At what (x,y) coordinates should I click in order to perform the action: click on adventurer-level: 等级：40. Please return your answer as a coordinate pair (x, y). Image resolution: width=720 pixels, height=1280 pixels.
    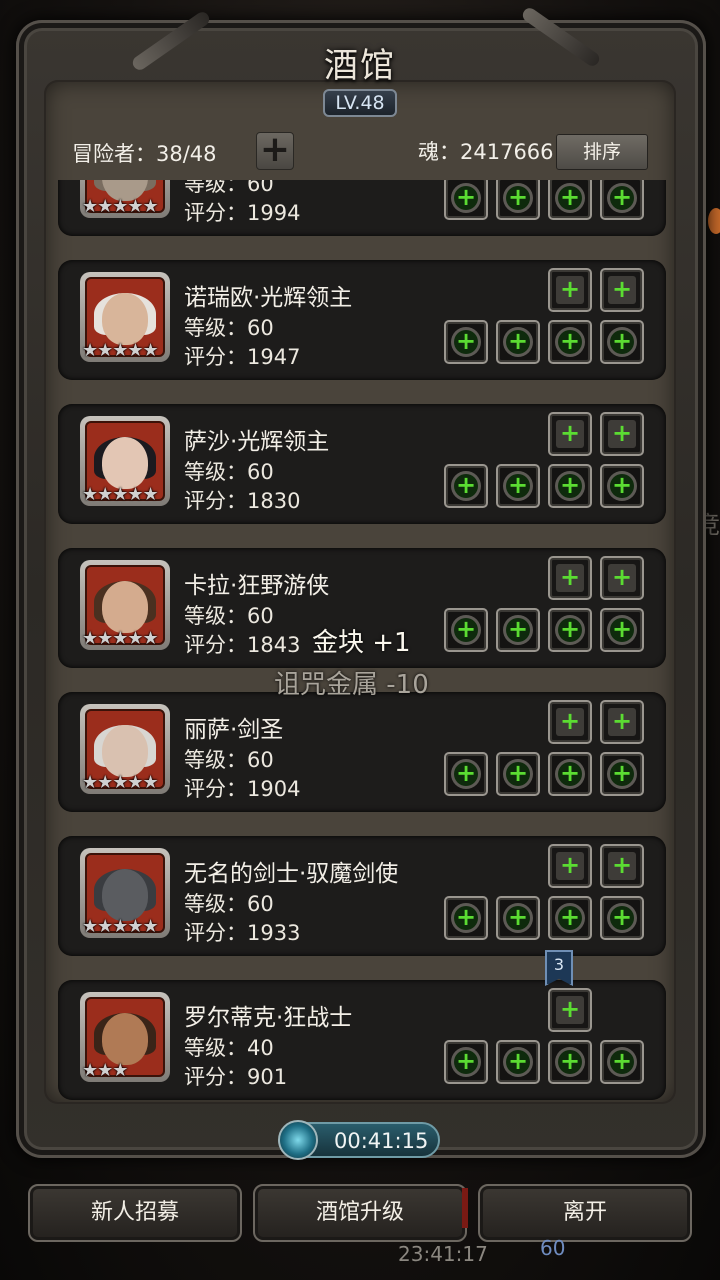
    Looking at the image, I should click on (229, 1048).